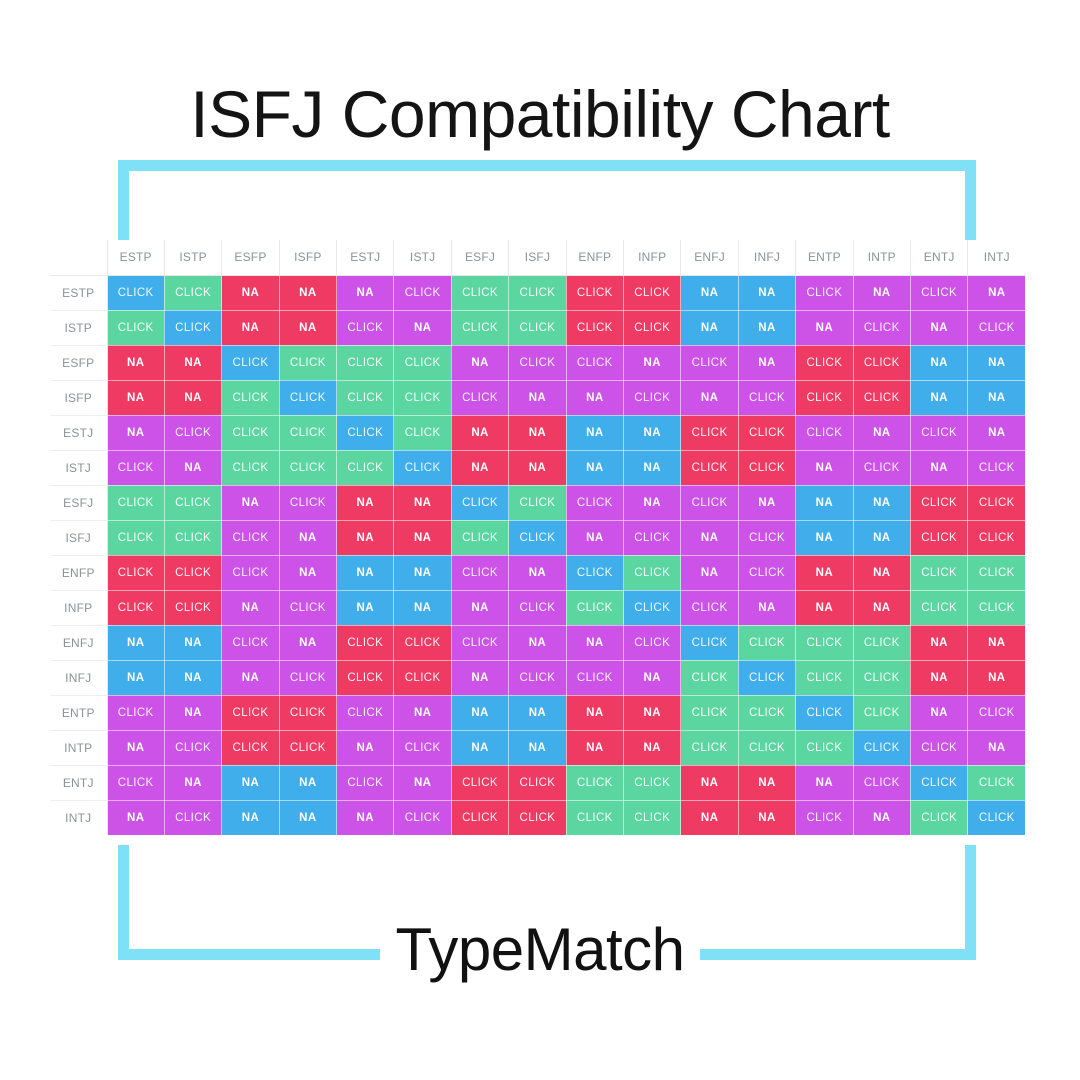 Image resolution: width=1080 pixels, height=1080 pixels. Describe the element at coordinates (537, 293) in the screenshot. I see `matrix-cell-estp-isfj: CLICK` at that location.